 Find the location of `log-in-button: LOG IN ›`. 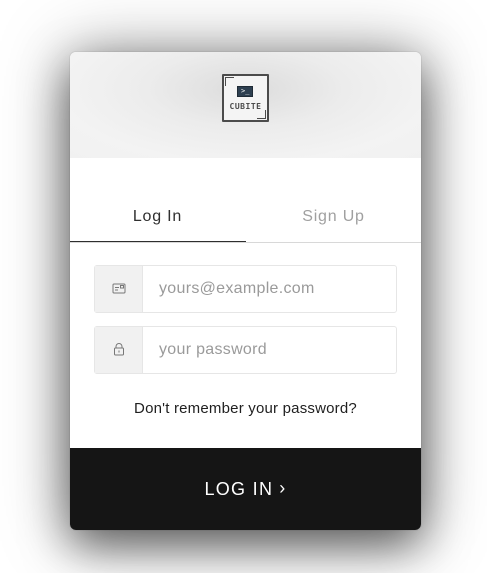

log-in-button: LOG IN › is located at coordinates (245, 489).